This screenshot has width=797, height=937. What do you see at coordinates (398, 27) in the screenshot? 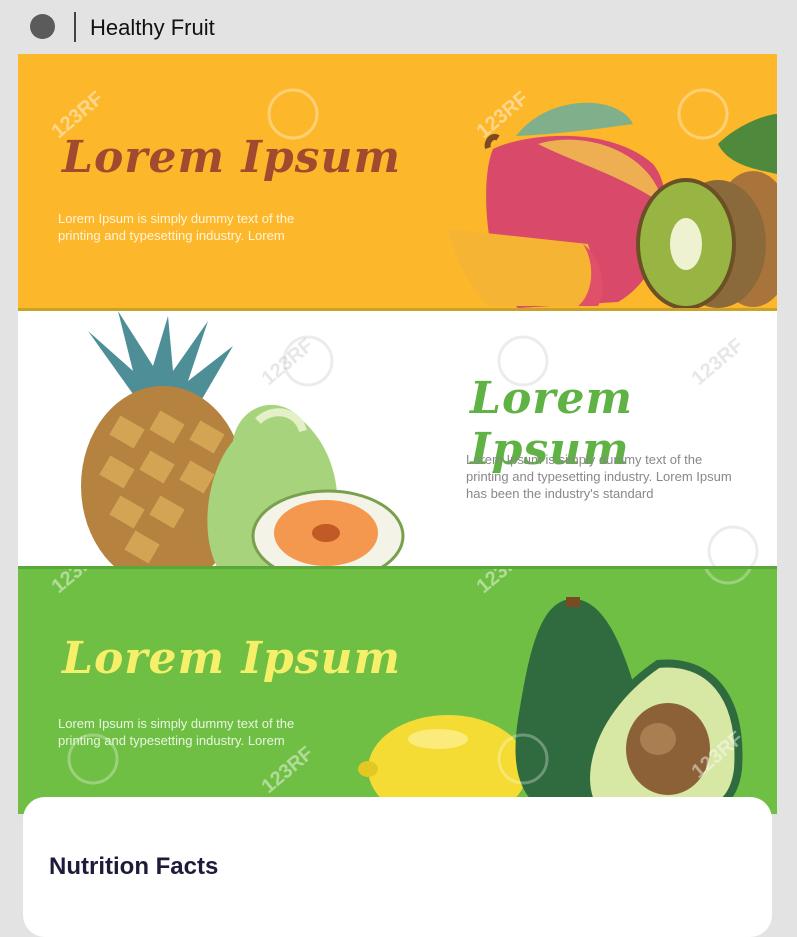
I see `app-header: Healthy Fruit` at bounding box center [398, 27].